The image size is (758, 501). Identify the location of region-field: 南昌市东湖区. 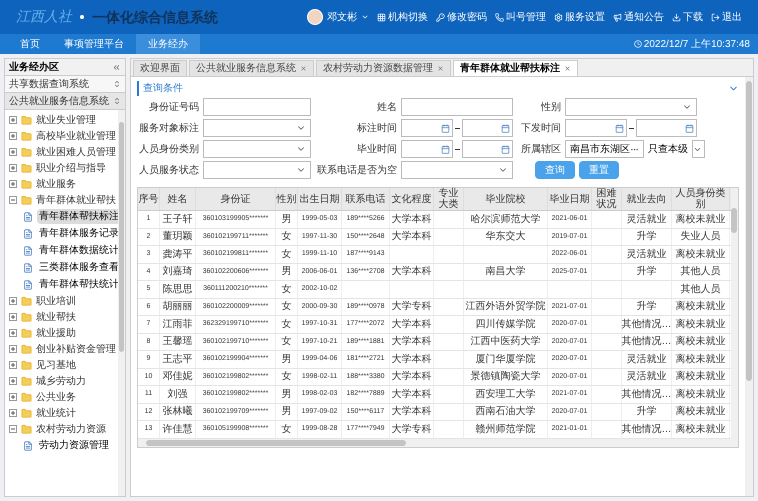
(604, 149).